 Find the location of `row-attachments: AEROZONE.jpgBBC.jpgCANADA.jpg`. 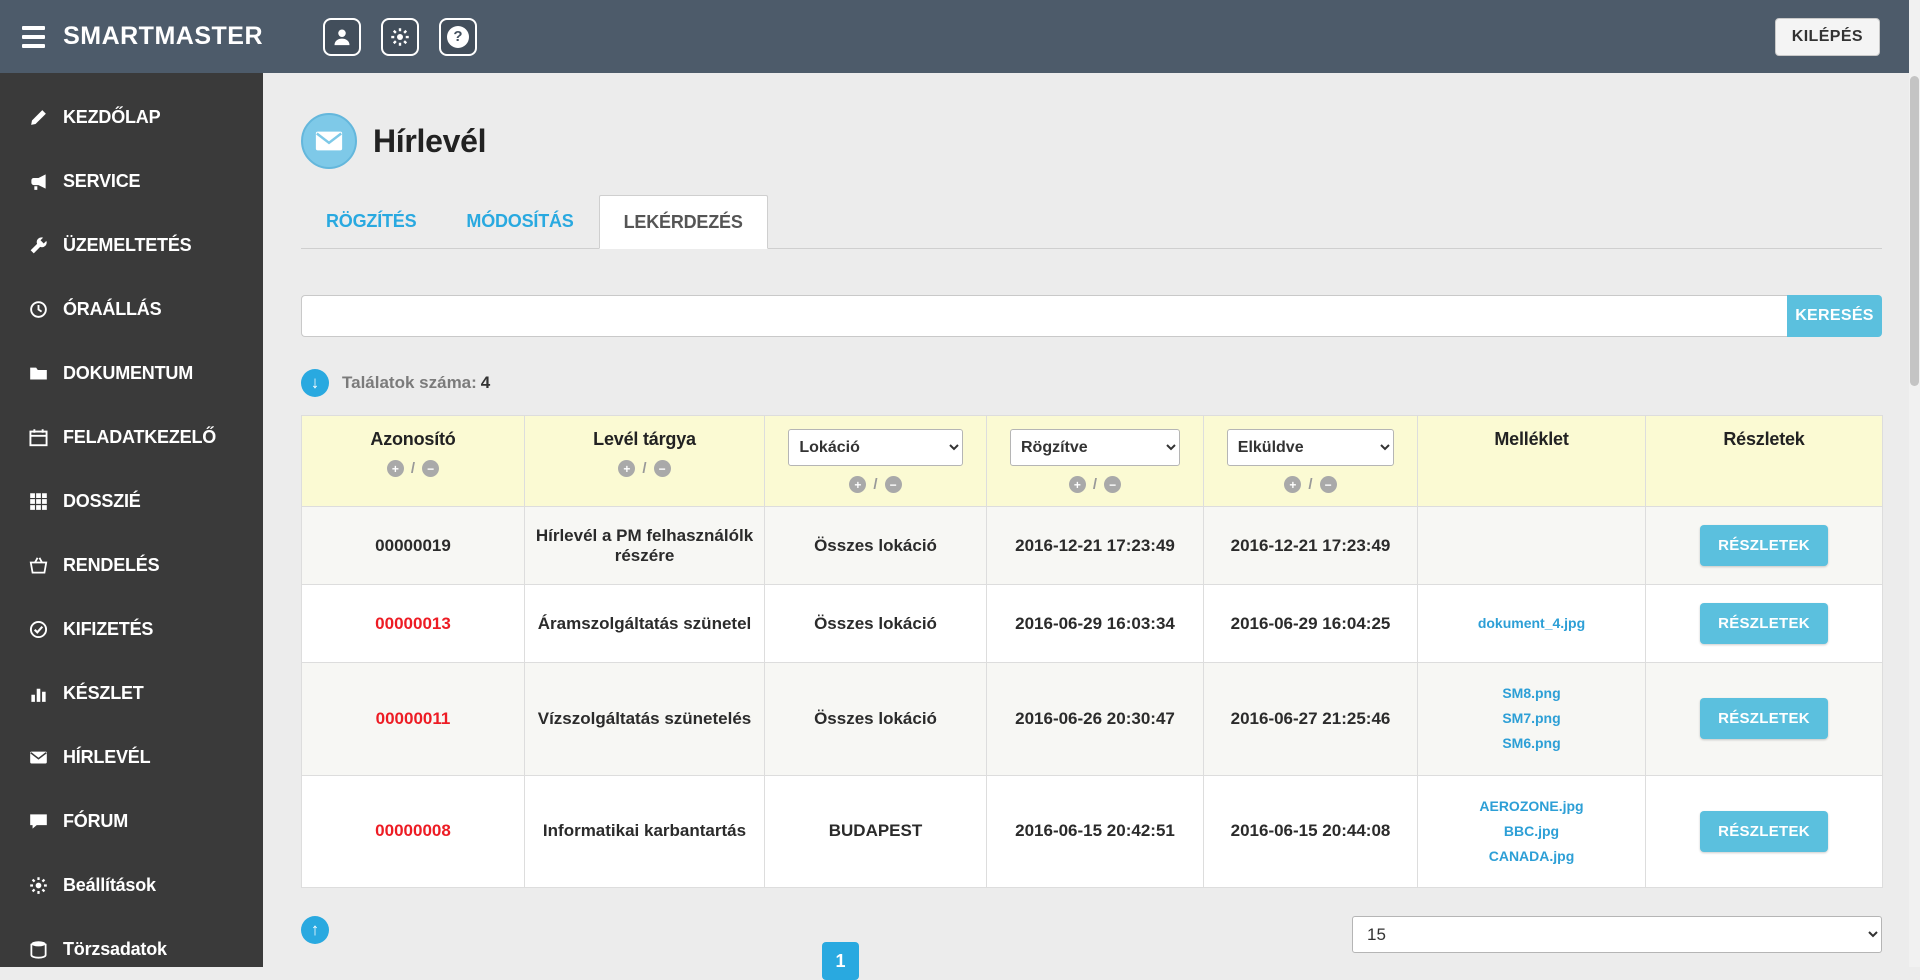

row-attachments: AEROZONE.jpgBBC.jpgCANADA.jpg is located at coordinates (1532, 831).